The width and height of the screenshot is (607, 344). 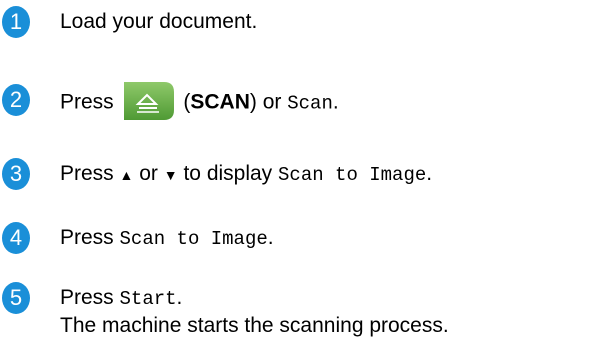 I want to click on step-description: The machine starts the scanning process., so click(x=254, y=325).